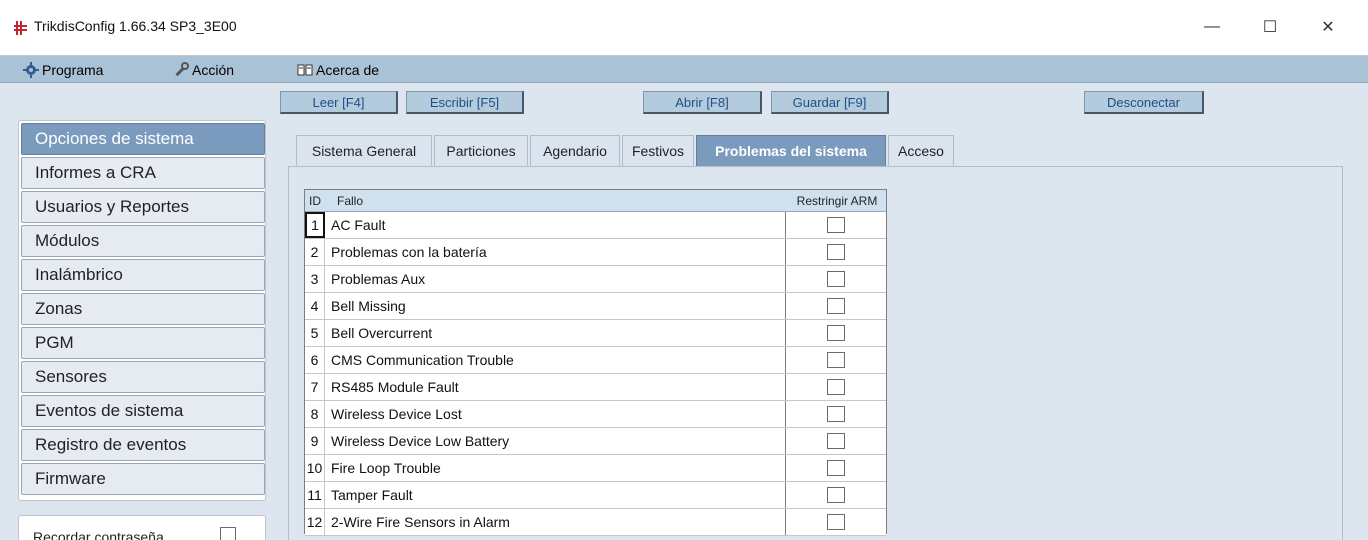 The image size is (1368, 540). I want to click on row-id: 2, so click(315, 252).